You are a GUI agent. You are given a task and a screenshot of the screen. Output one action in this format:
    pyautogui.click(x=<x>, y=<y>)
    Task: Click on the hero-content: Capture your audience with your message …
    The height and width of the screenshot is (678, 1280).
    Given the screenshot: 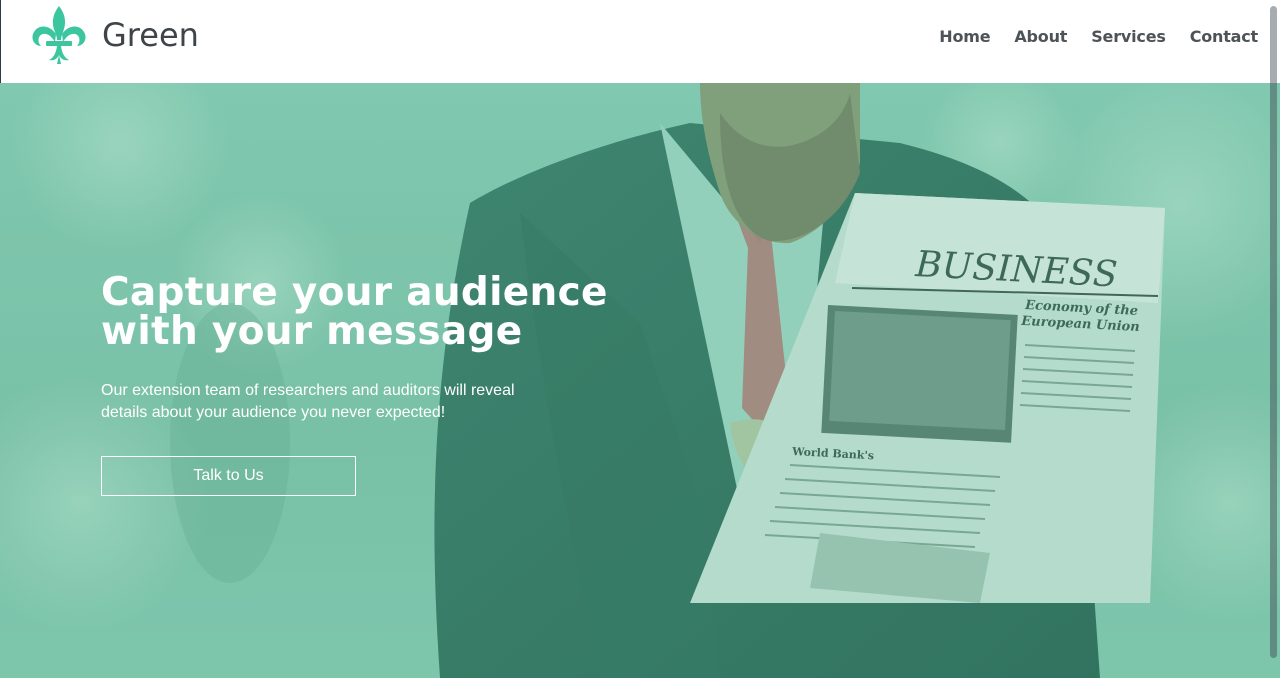 What is the action you would take?
    pyautogui.click(x=381, y=384)
    